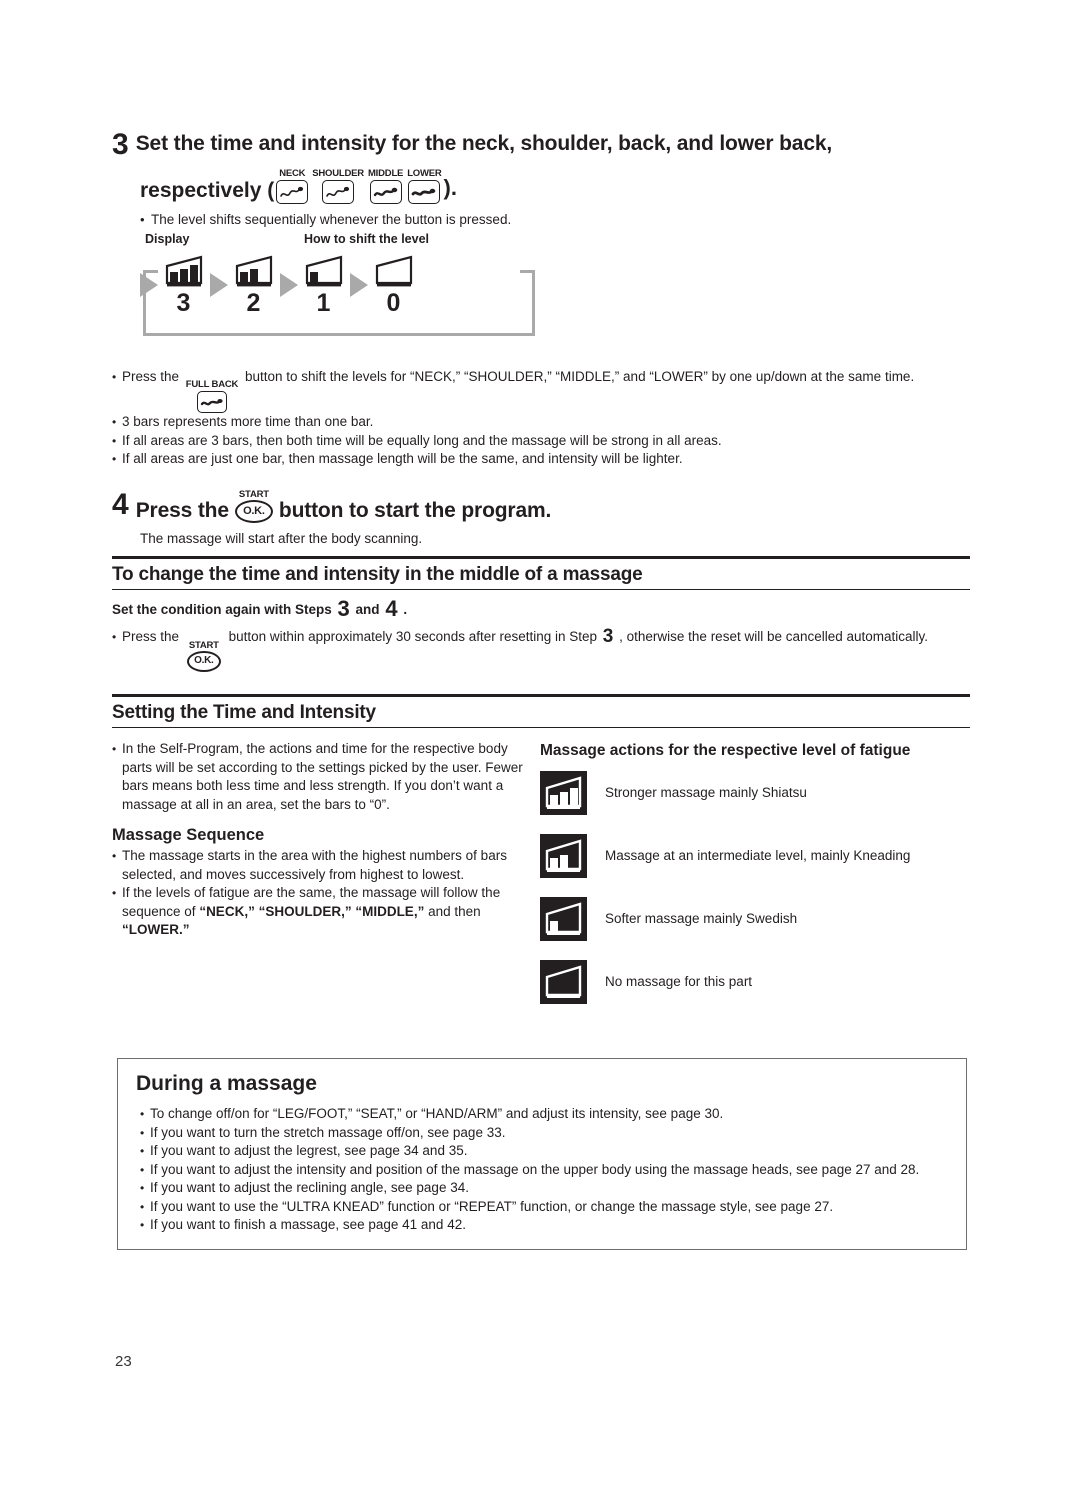 This screenshot has height=1487, width=1080. I want to click on diagram-level-3: 3, so click(184, 285).